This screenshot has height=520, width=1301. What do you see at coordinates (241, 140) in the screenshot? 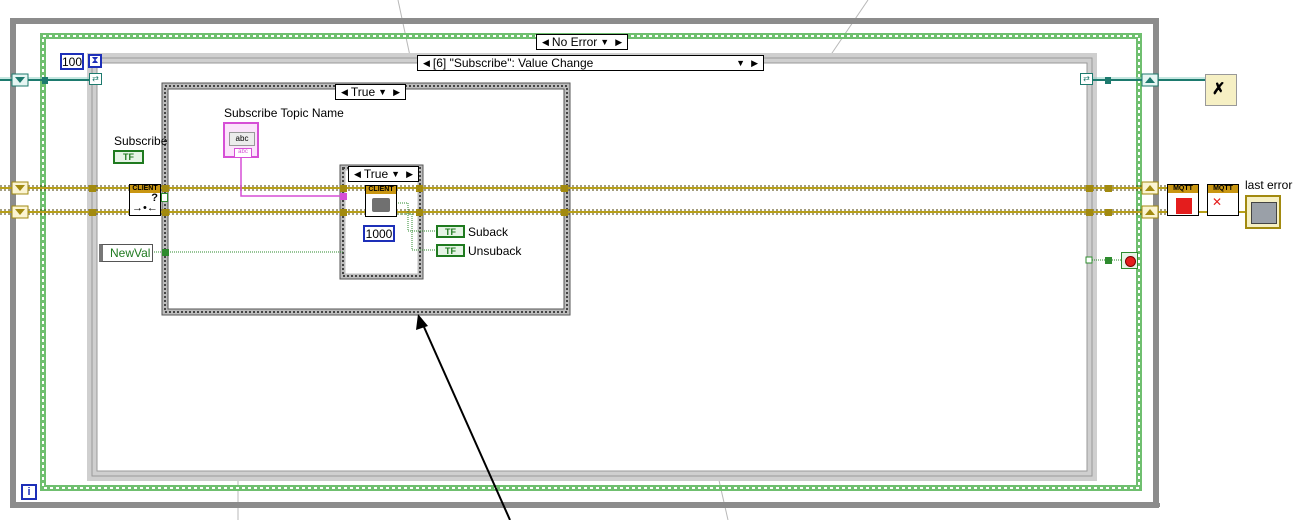
I see `subscribe-topic-terminal: abc abc` at bounding box center [241, 140].